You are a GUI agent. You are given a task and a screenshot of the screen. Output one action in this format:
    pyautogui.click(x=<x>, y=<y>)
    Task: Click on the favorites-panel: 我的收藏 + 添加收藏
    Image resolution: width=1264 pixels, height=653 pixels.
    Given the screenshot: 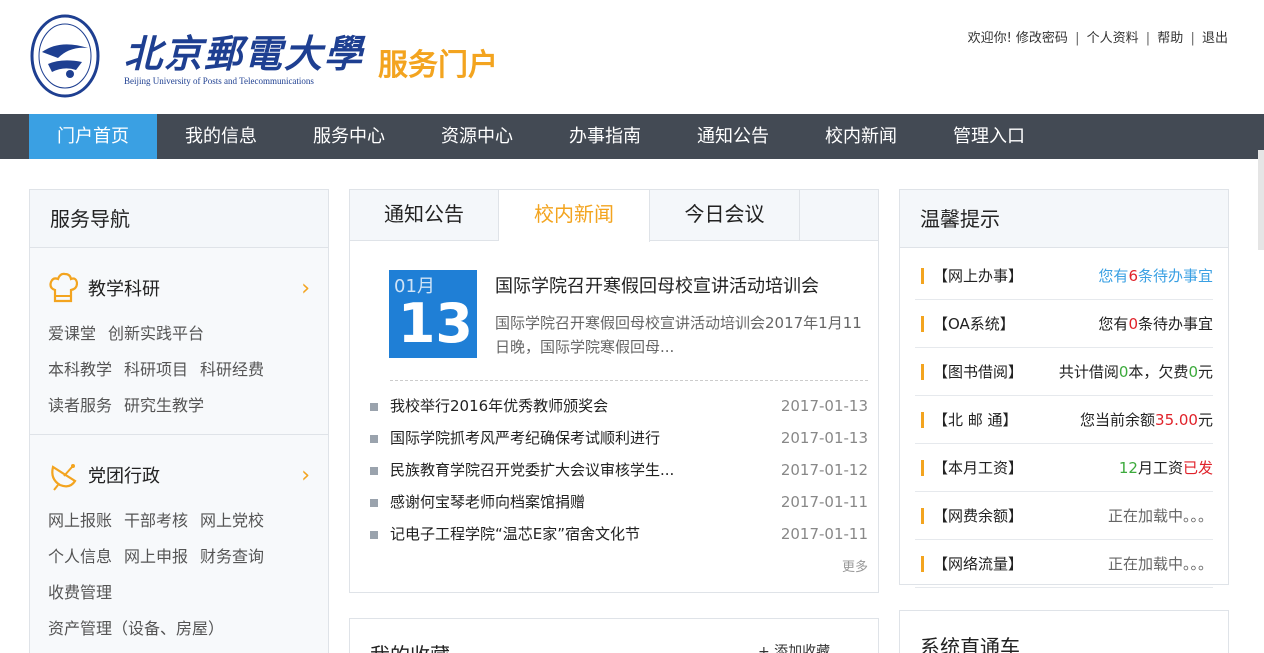 What is the action you would take?
    pyautogui.click(x=614, y=635)
    